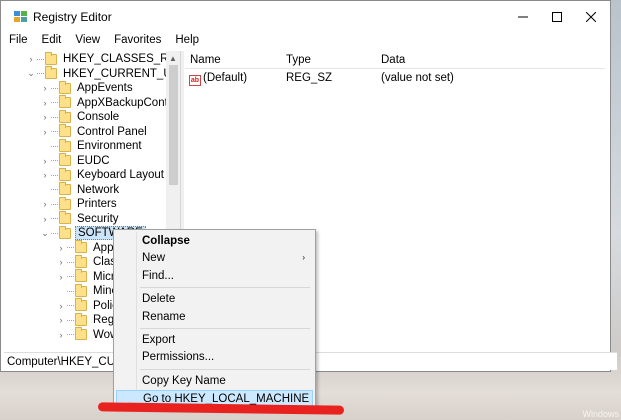 This screenshot has height=420, width=621. Describe the element at coordinates (173, 58) in the screenshot. I see `scroll-up-icon: ▲` at that location.